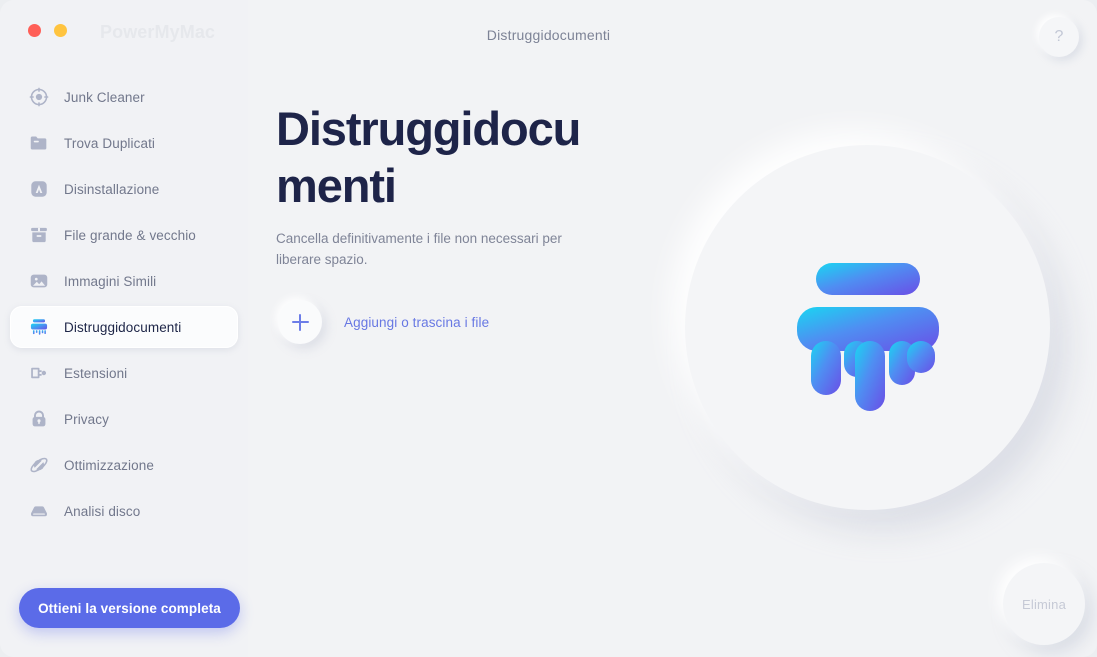  I want to click on sidebar-item-label: Junk Cleaner, so click(104, 97).